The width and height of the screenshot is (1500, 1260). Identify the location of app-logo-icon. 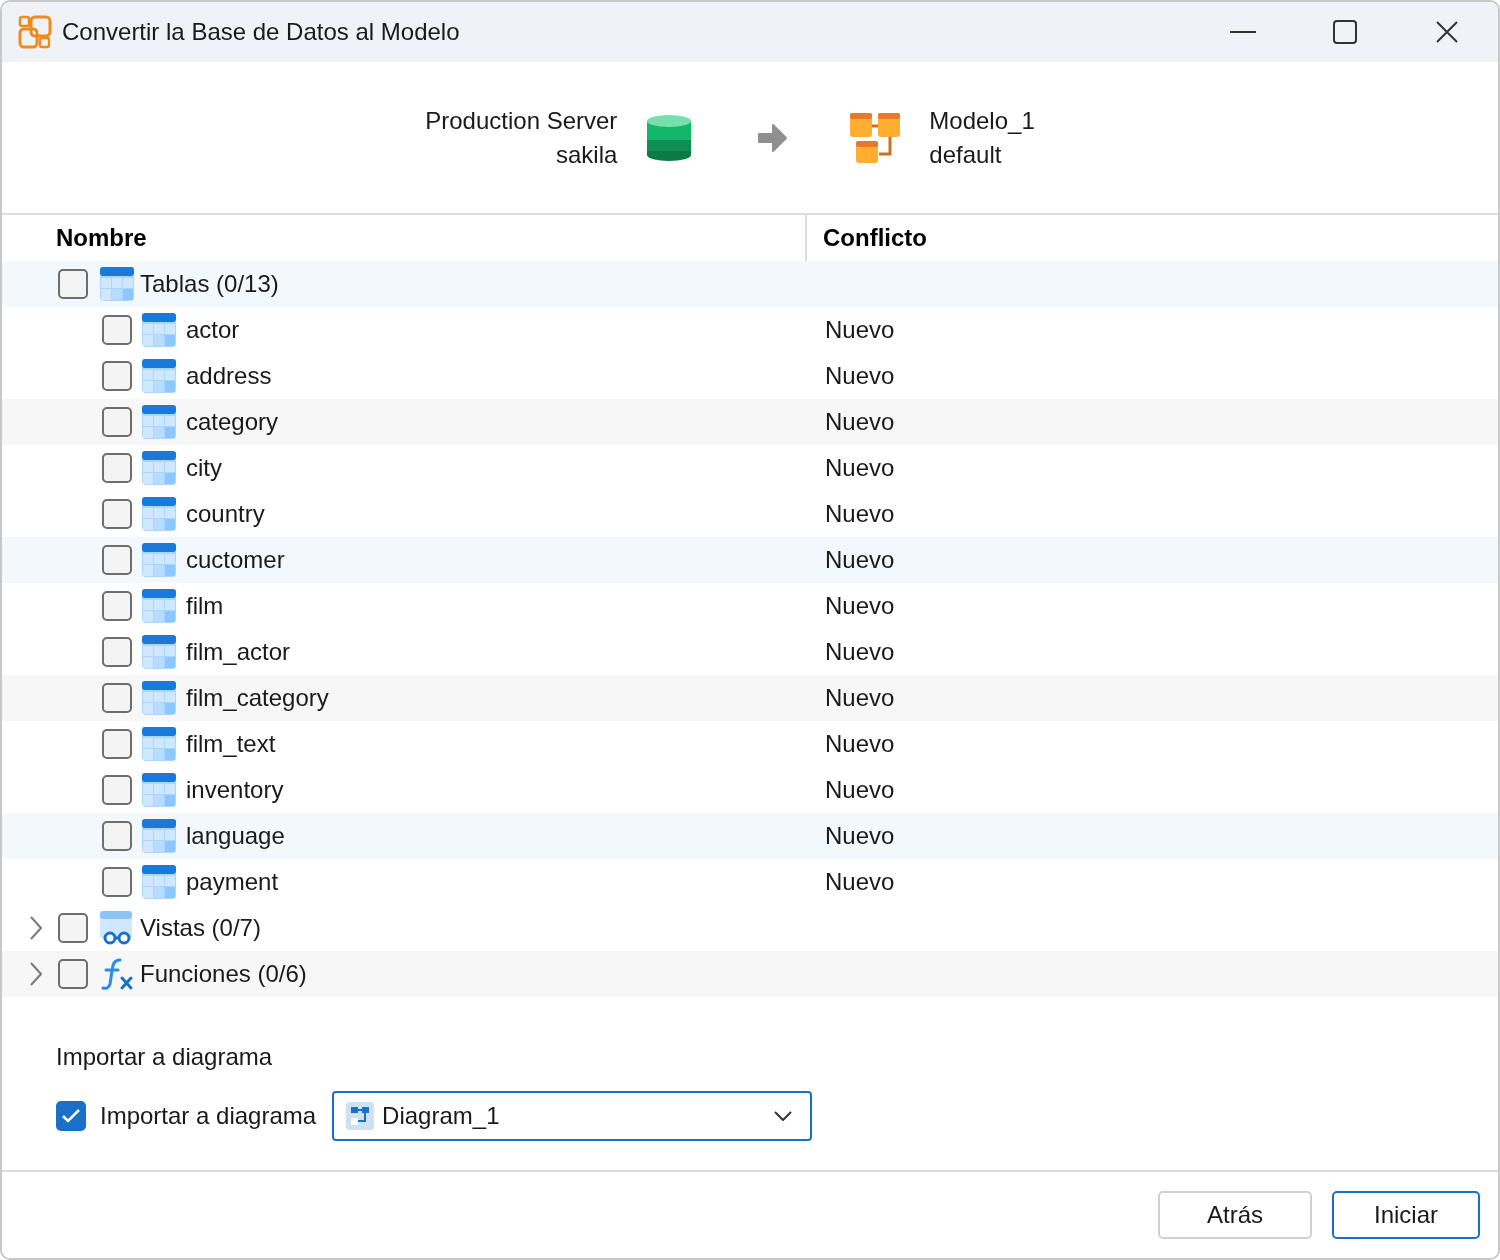
(35, 32).